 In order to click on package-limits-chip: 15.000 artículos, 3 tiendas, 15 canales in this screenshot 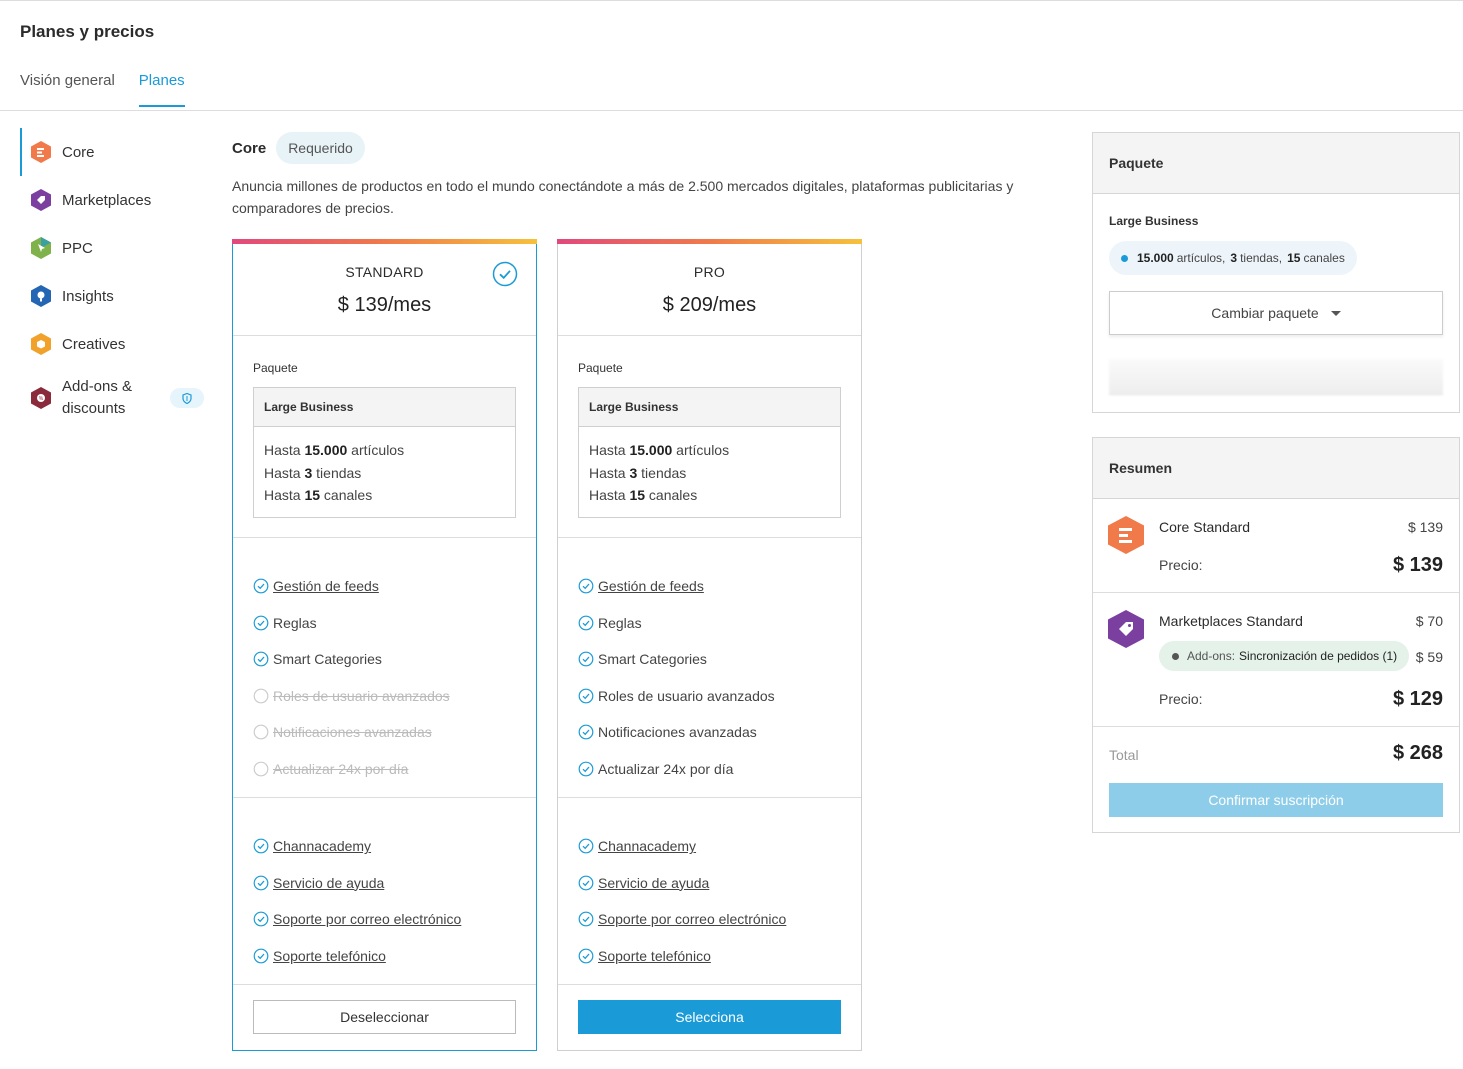, I will do `click(1233, 258)`.